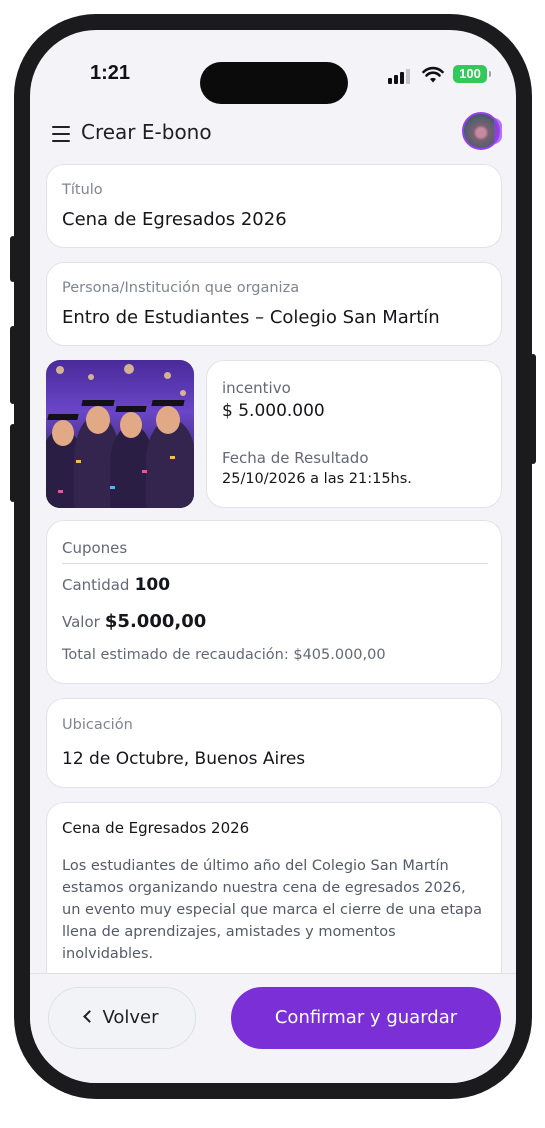 The height and width of the screenshot is (1128, 545). I want to click on organizer-label: Persona/Institución que organiza, so click(181, 288).